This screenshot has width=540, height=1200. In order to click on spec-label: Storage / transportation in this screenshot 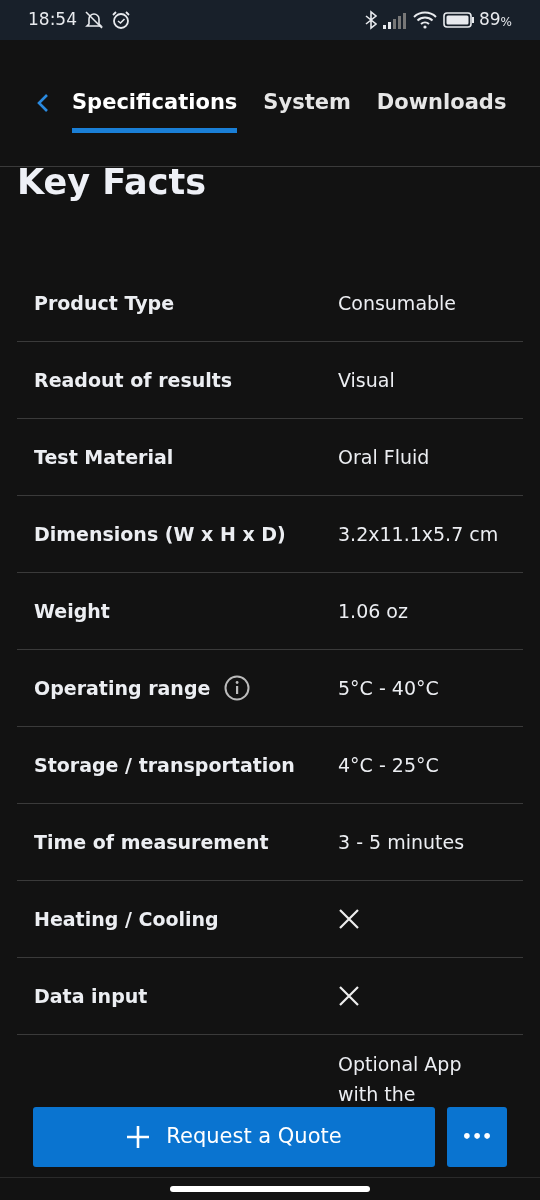, I will do `click(164, 765)`.